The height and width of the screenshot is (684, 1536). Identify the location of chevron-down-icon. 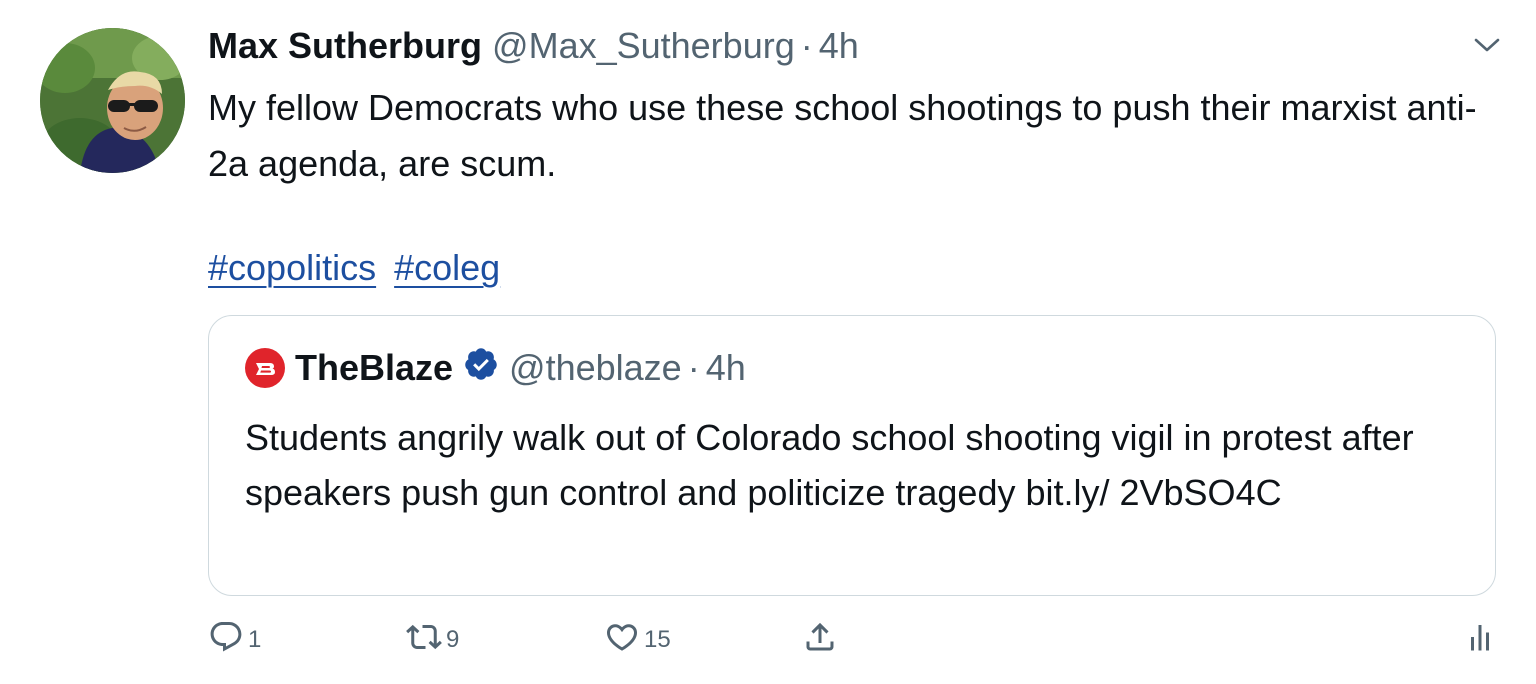
(1487, 45).